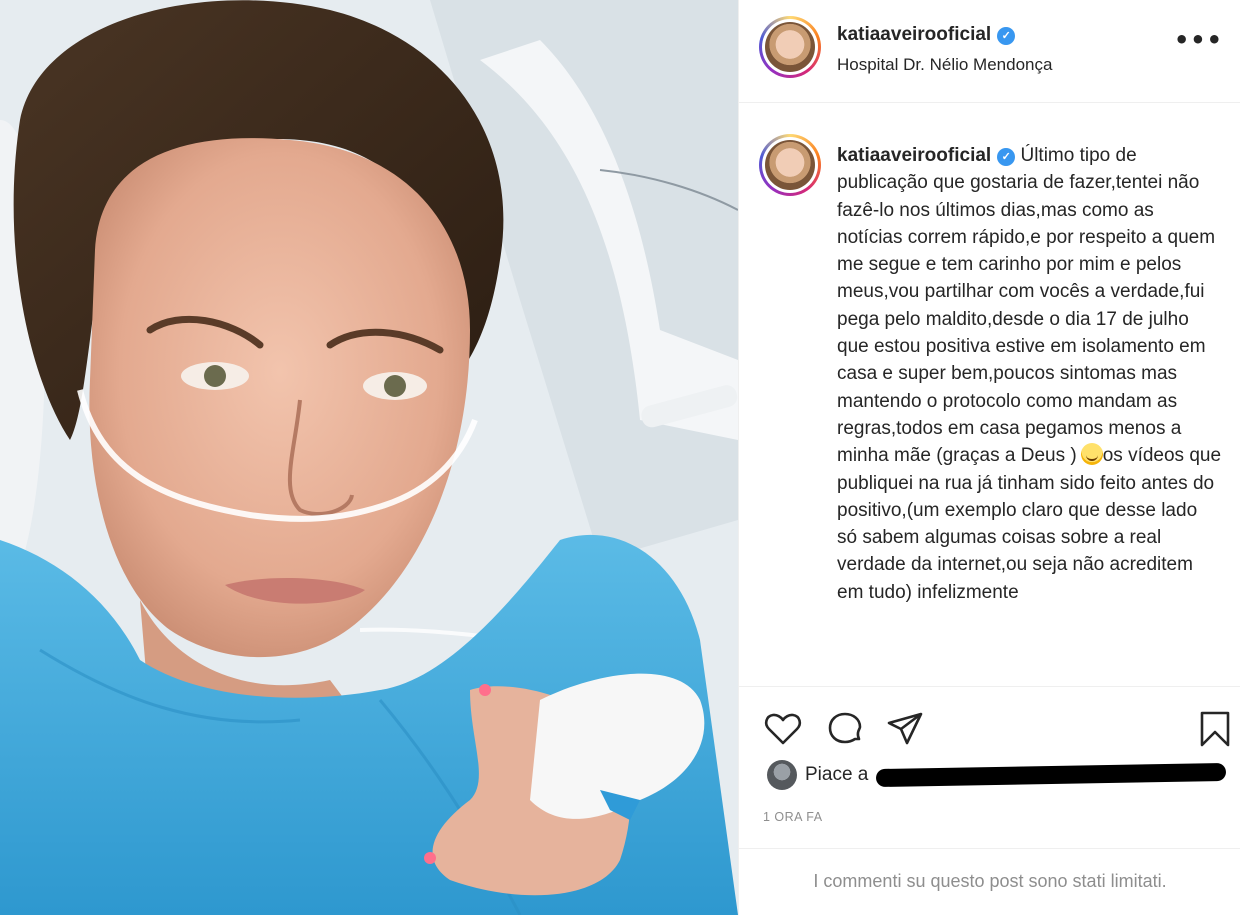 The width and height of the screenshot is (1240, 915). I want to click on liker-avatar, so click(782, 775).